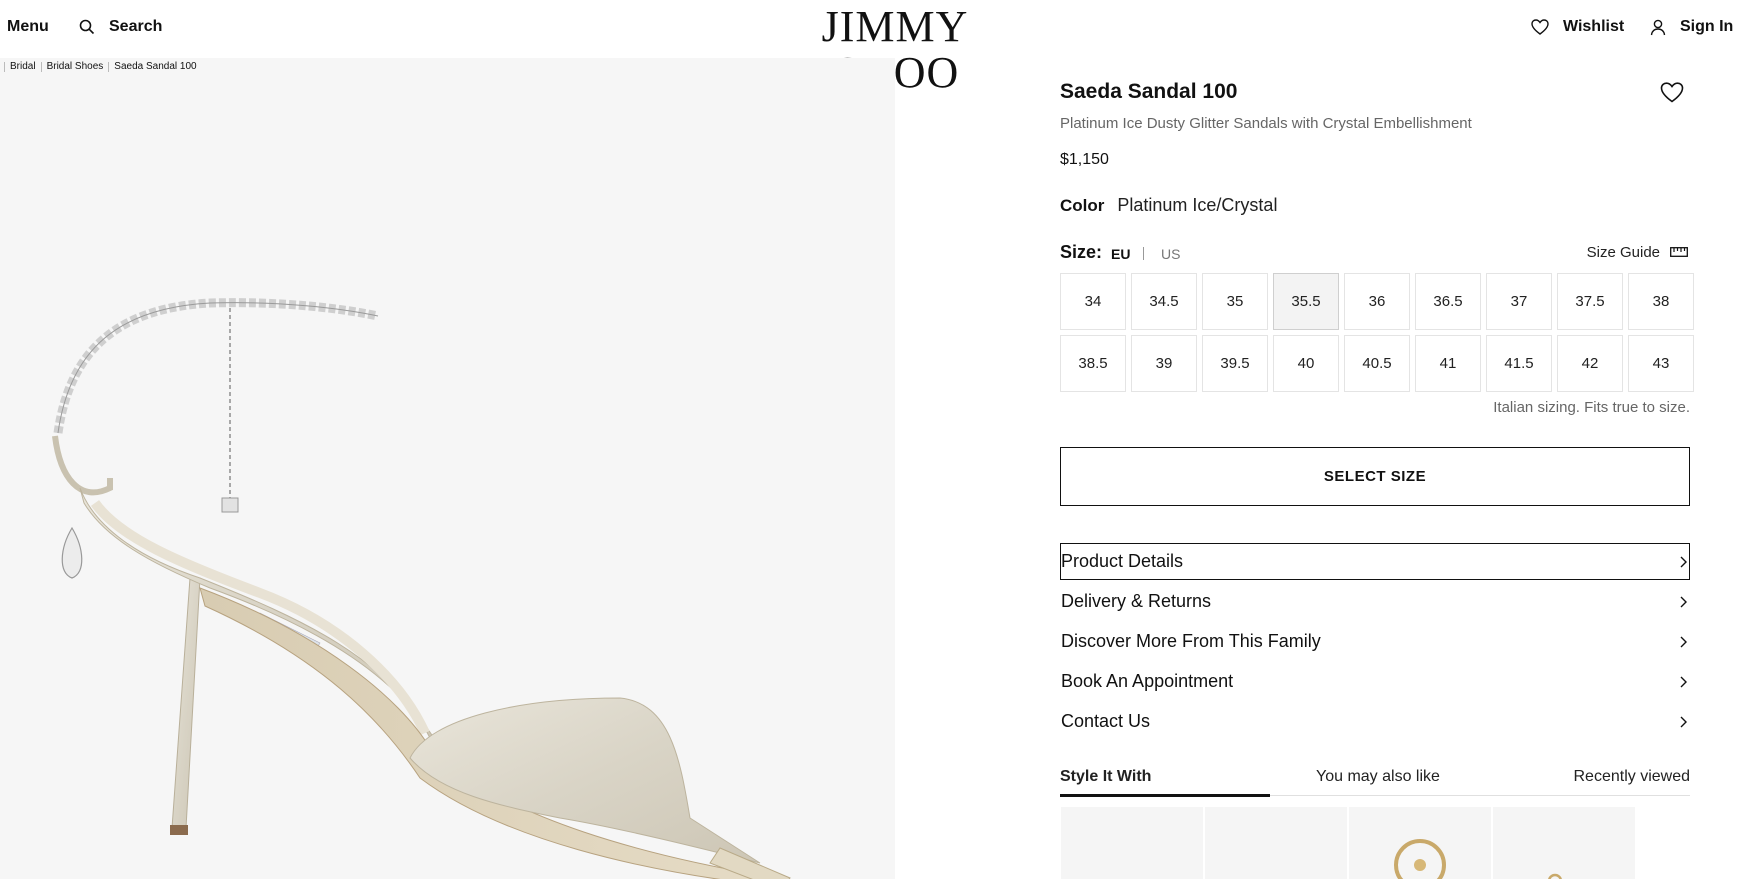 This screenshot has height=879, width=1737. I want to click on tab-recently-viewed: Recently viewed, so click(1632, 777).